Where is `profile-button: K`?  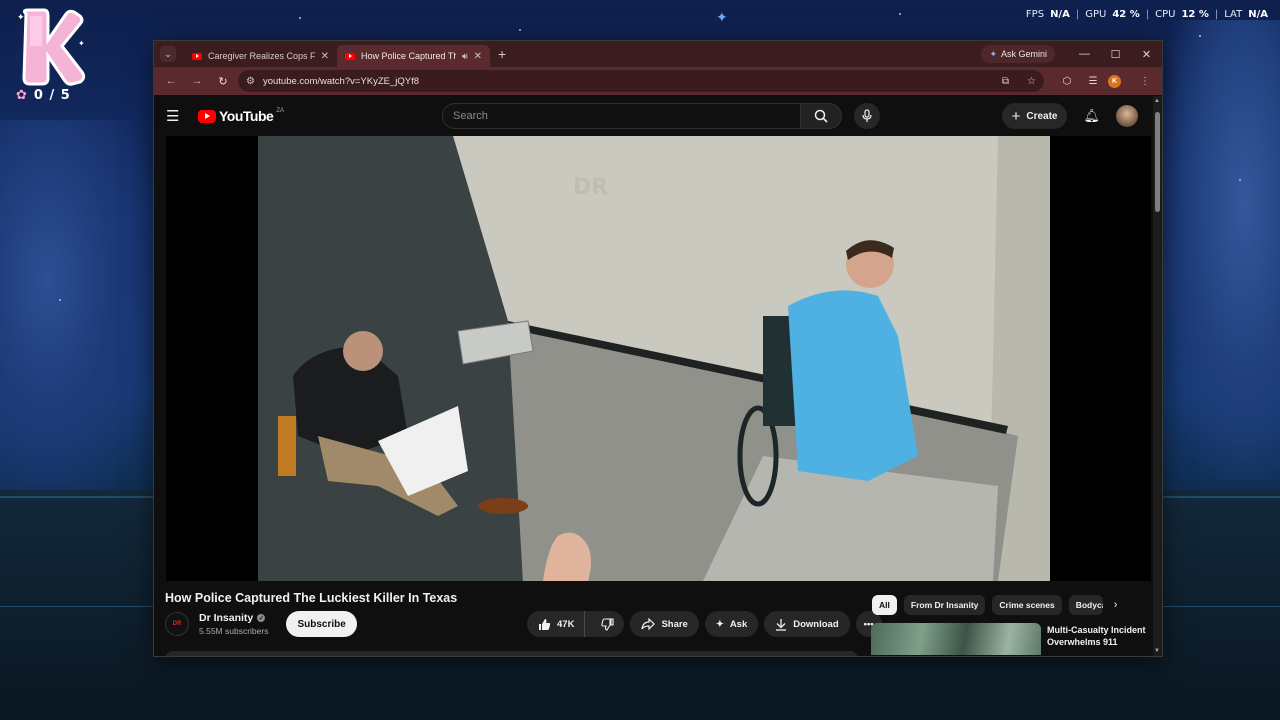
profile-button: K is located at coordinates (1119, 81).